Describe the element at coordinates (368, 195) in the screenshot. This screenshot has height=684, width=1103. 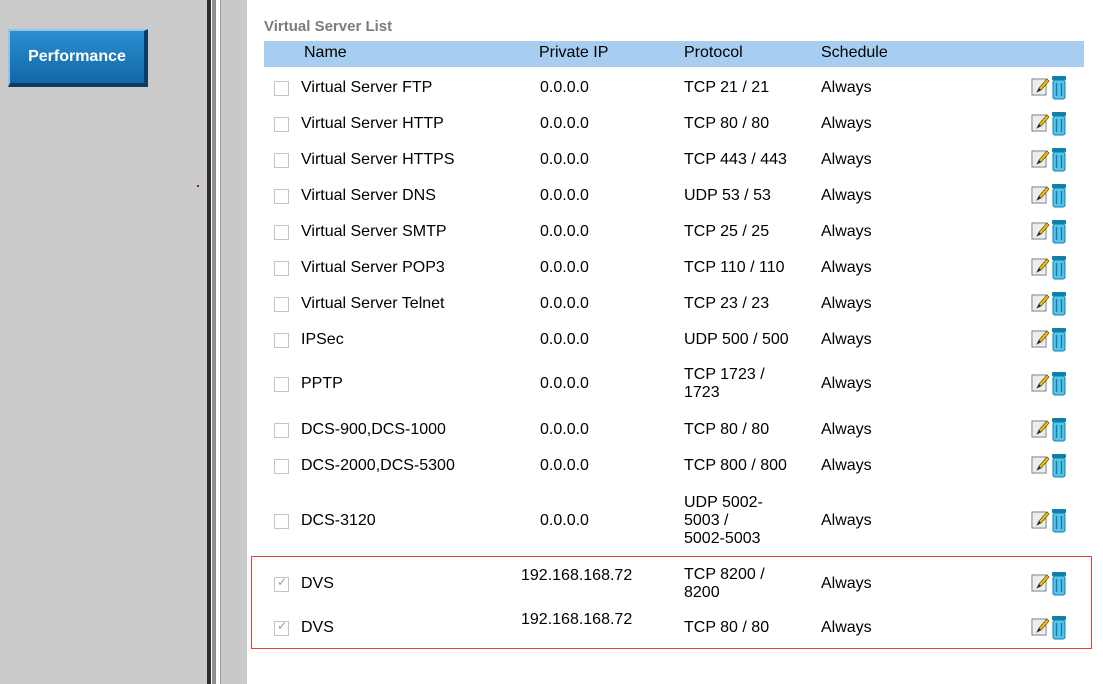
I see `row-name: Virtual Server DNS` at that location.